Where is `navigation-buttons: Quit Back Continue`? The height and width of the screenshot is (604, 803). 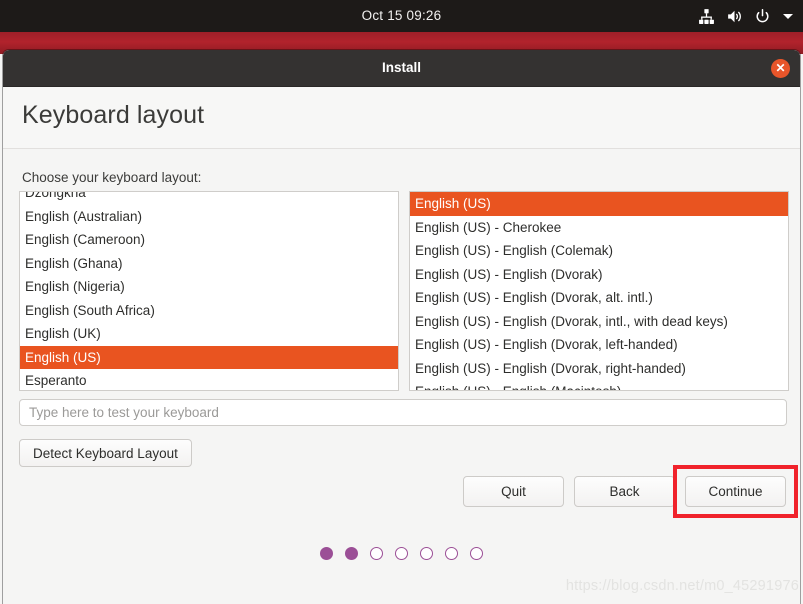
navigation-buttons: Quit Back Continue is located at coordinates (630, 491).